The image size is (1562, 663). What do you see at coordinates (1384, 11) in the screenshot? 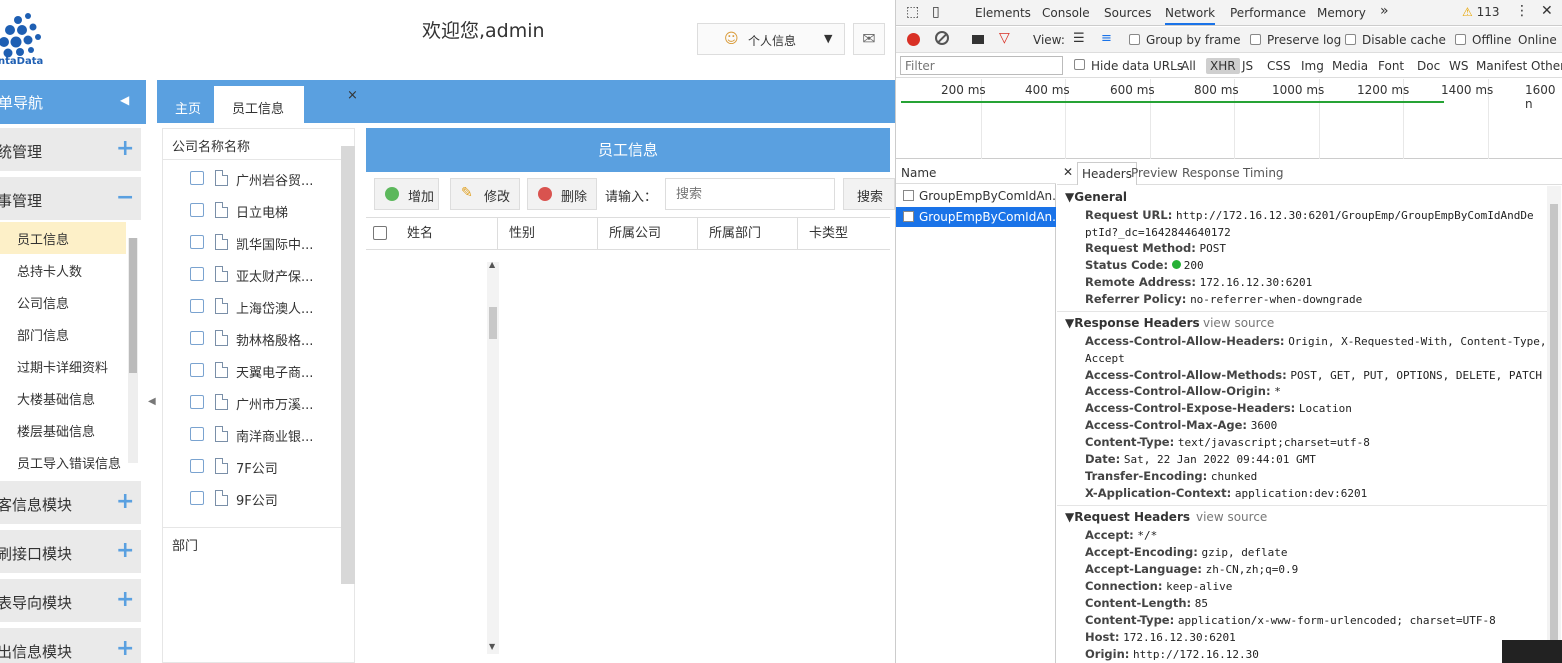
I see `more-tabs-icon: »` at bounding box center [1384, 11].